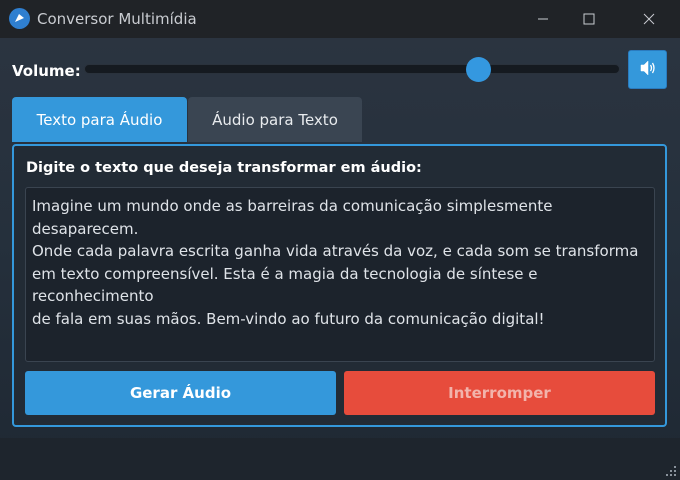 This screenshot has width=680, height=480. What do you see at coordinates (543, 19) in the screenshot?
I see `minimize-button` at bounding box center [543, 19].